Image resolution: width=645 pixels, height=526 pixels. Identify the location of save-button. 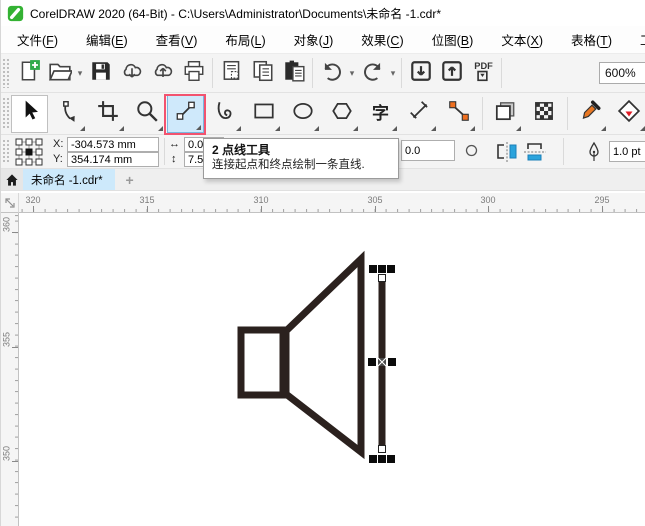
(100, 73).